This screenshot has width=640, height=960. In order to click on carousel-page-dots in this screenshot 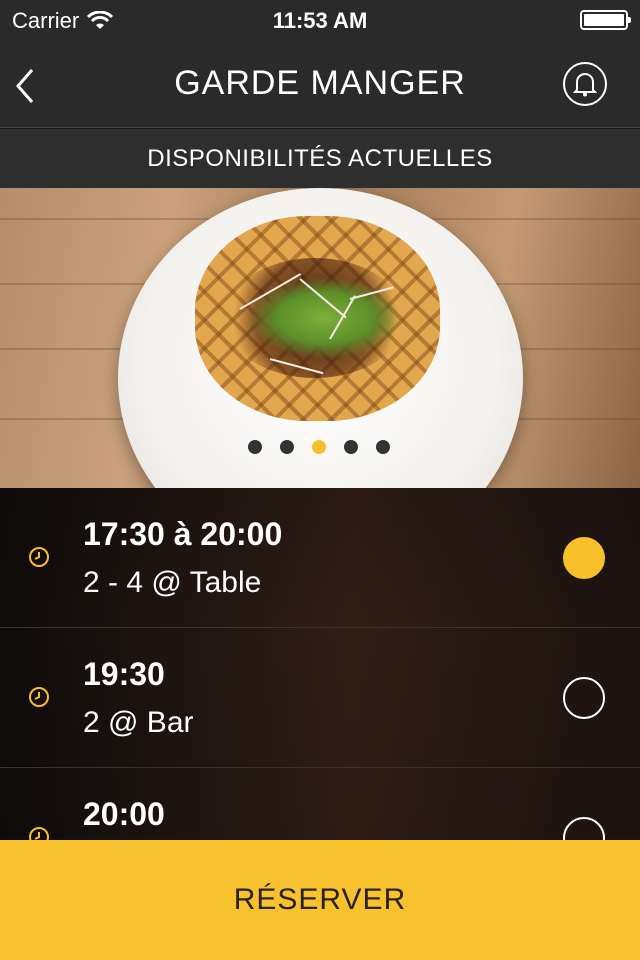, I will do `click(319, 447)`.